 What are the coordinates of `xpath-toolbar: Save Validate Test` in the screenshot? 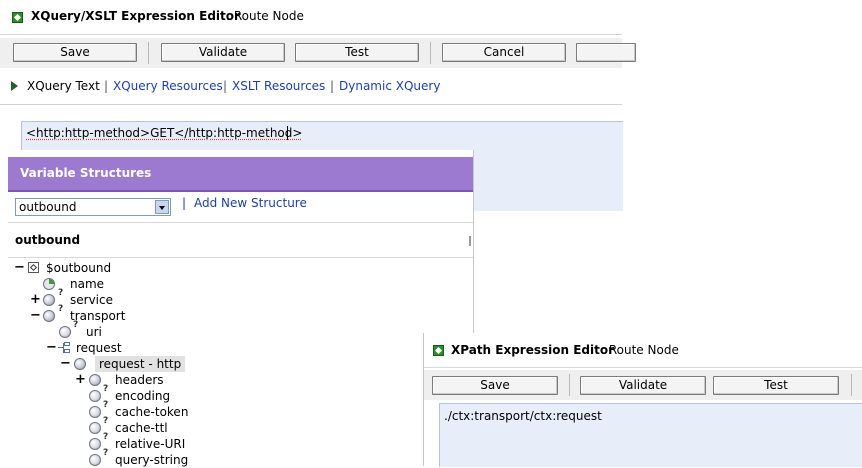 It's located at (643, 385).